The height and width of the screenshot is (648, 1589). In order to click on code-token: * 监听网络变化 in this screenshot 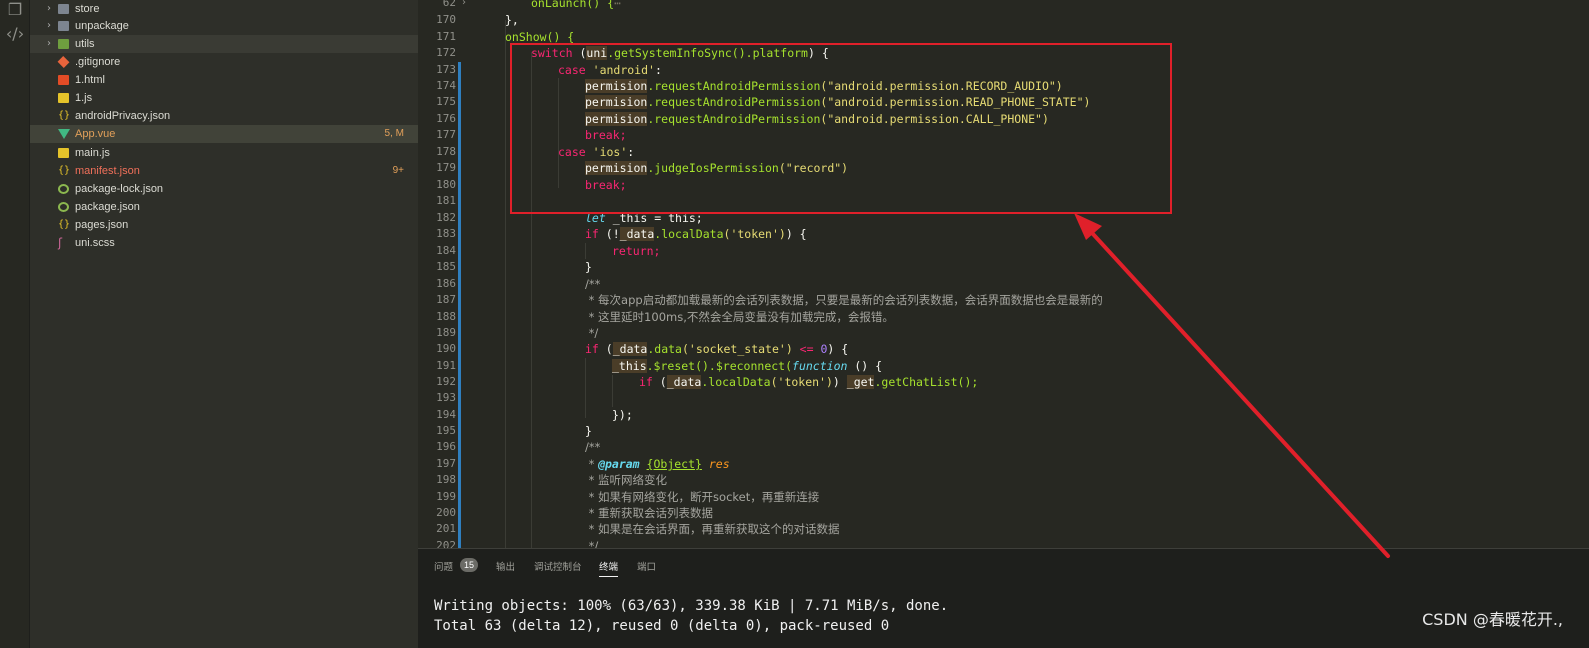, I will do `click(626, 480)`.